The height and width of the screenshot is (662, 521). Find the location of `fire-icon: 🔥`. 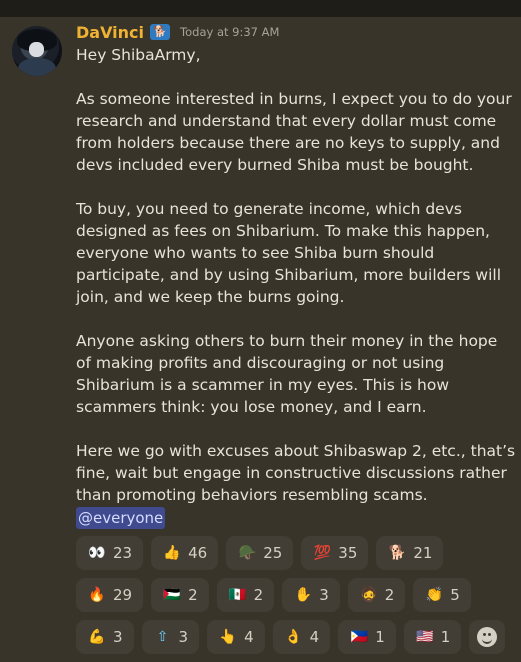

fire-icon: 🔥 is located at coordinates (97, 595).